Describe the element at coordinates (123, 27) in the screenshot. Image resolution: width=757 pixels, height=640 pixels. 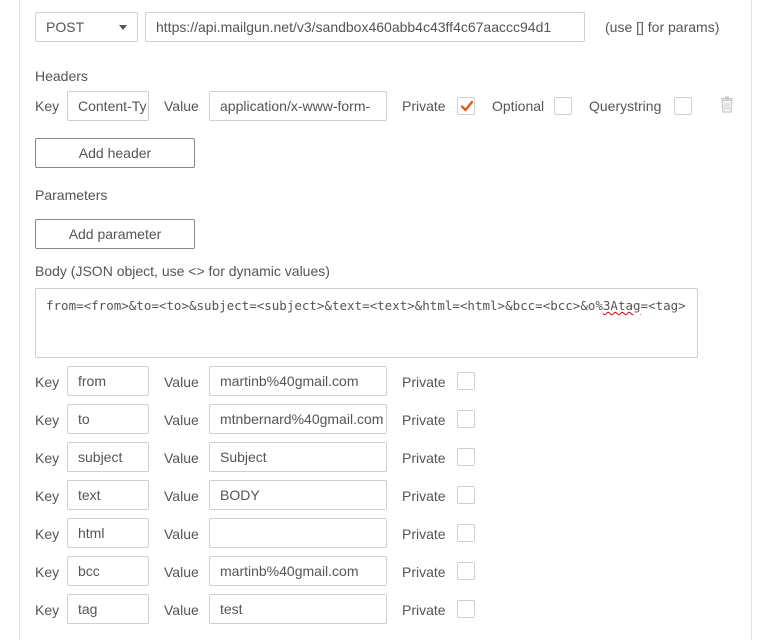
I see `chevron-down-icon` at that location.